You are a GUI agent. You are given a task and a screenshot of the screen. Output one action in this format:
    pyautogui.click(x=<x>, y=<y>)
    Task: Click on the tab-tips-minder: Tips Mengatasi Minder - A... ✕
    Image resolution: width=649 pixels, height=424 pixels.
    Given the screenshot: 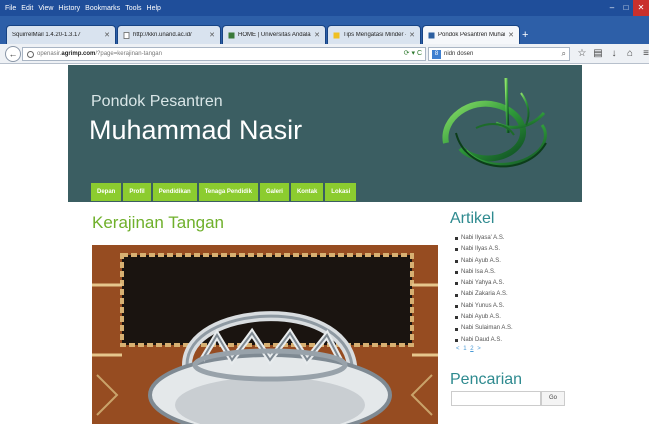 What is the action you would take?
    pyautogui.click(x=374, y=34)
    